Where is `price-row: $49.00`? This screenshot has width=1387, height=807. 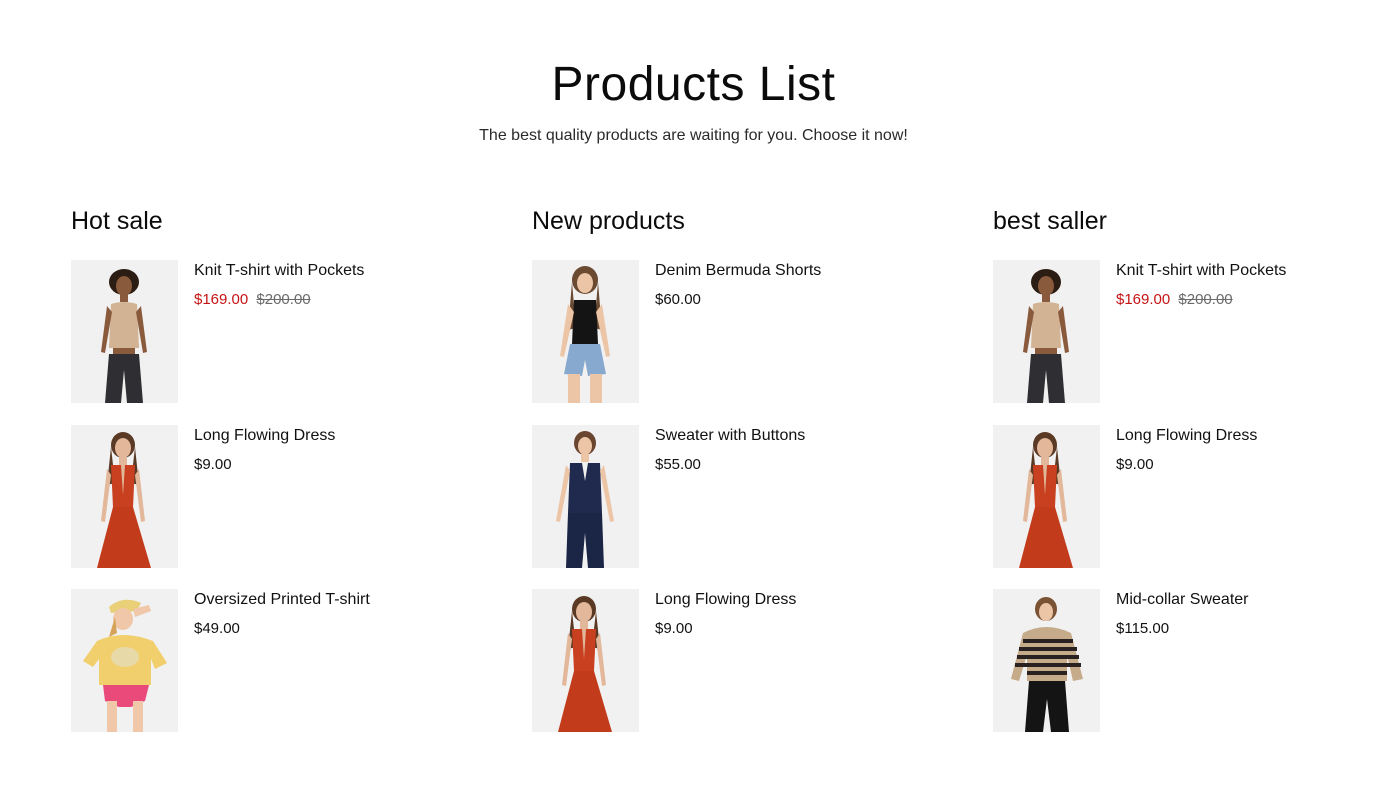 price-row: $49.00 is located at coordinates (319, 629).